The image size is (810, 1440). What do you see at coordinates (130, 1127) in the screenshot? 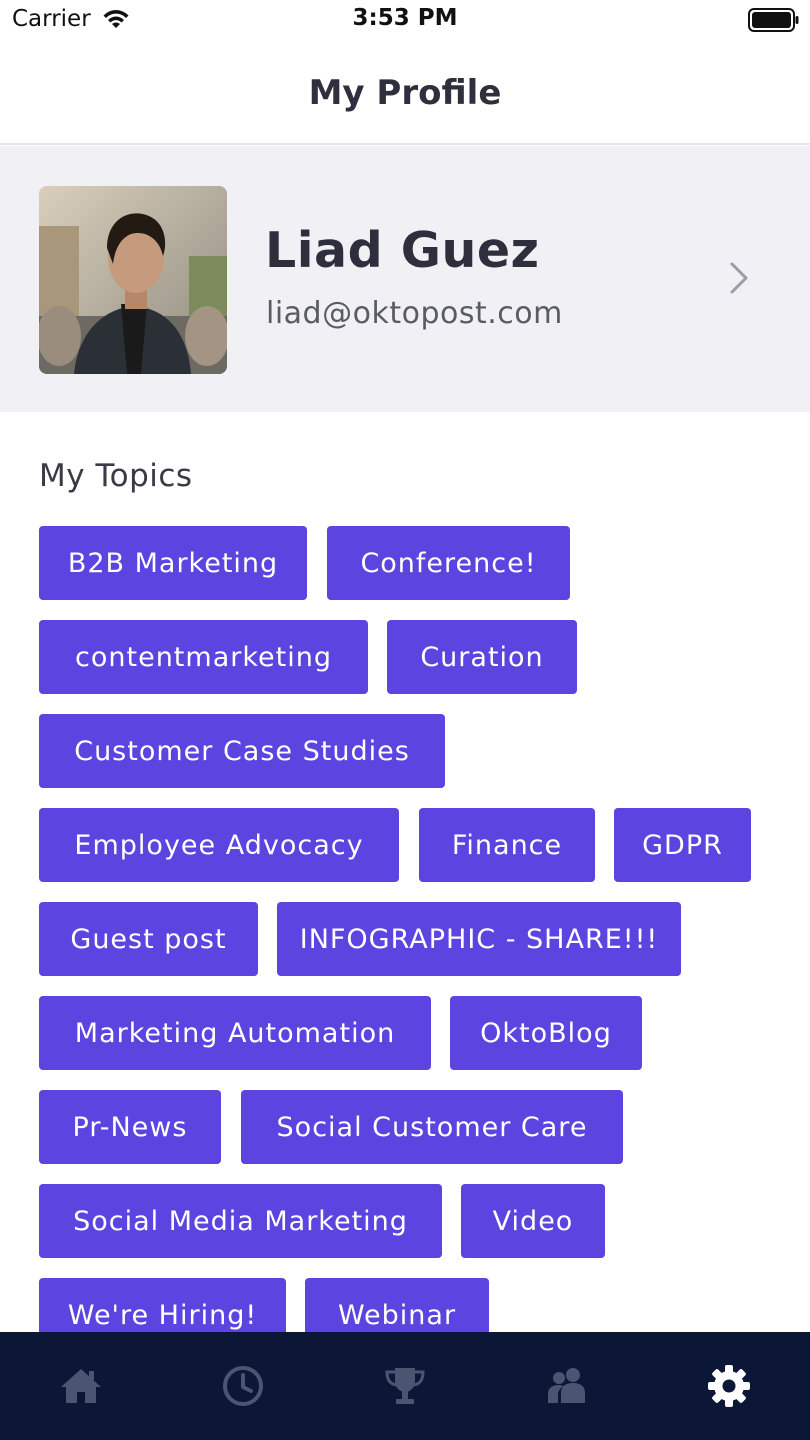
I see `topic-tag-pr-news: Pr-News` at bounding box center [130, 1127].